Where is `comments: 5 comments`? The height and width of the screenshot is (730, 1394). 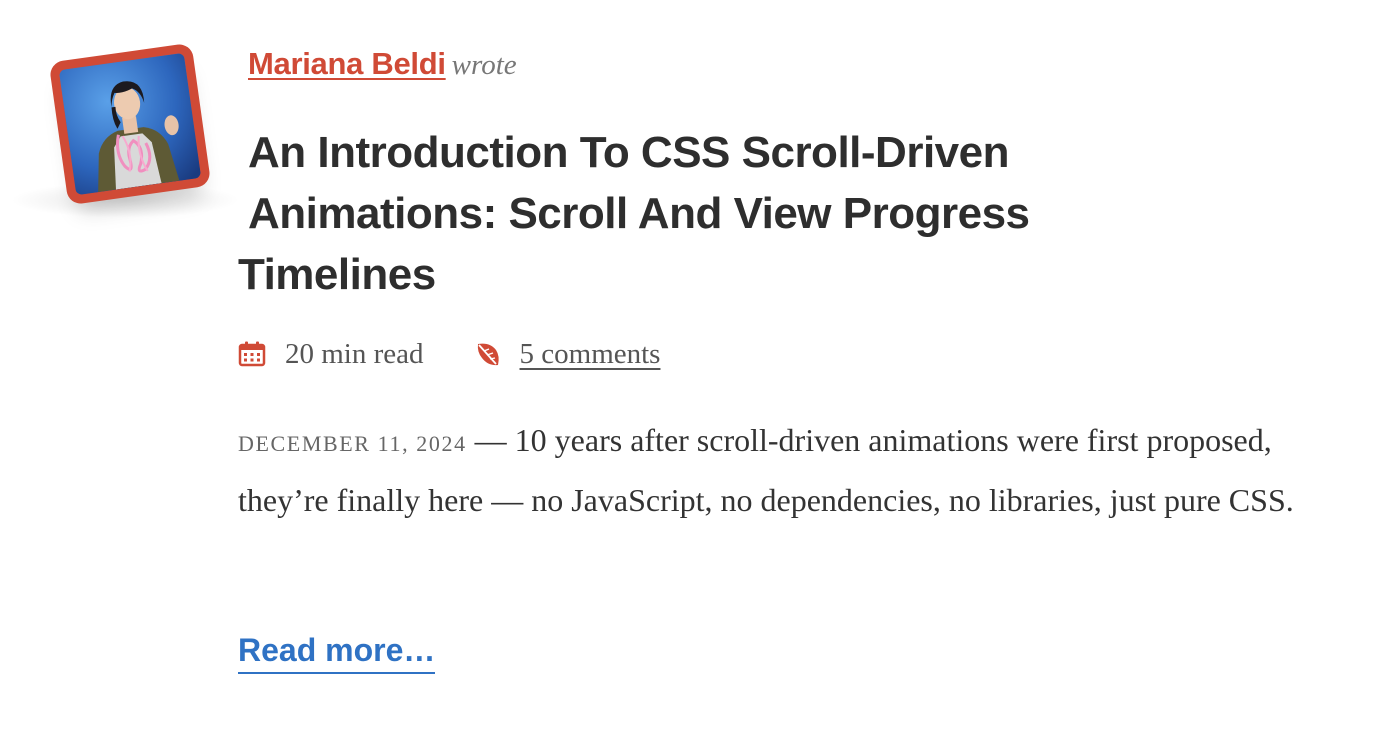 comments: 5 comments is located at coordinates (542, 354).